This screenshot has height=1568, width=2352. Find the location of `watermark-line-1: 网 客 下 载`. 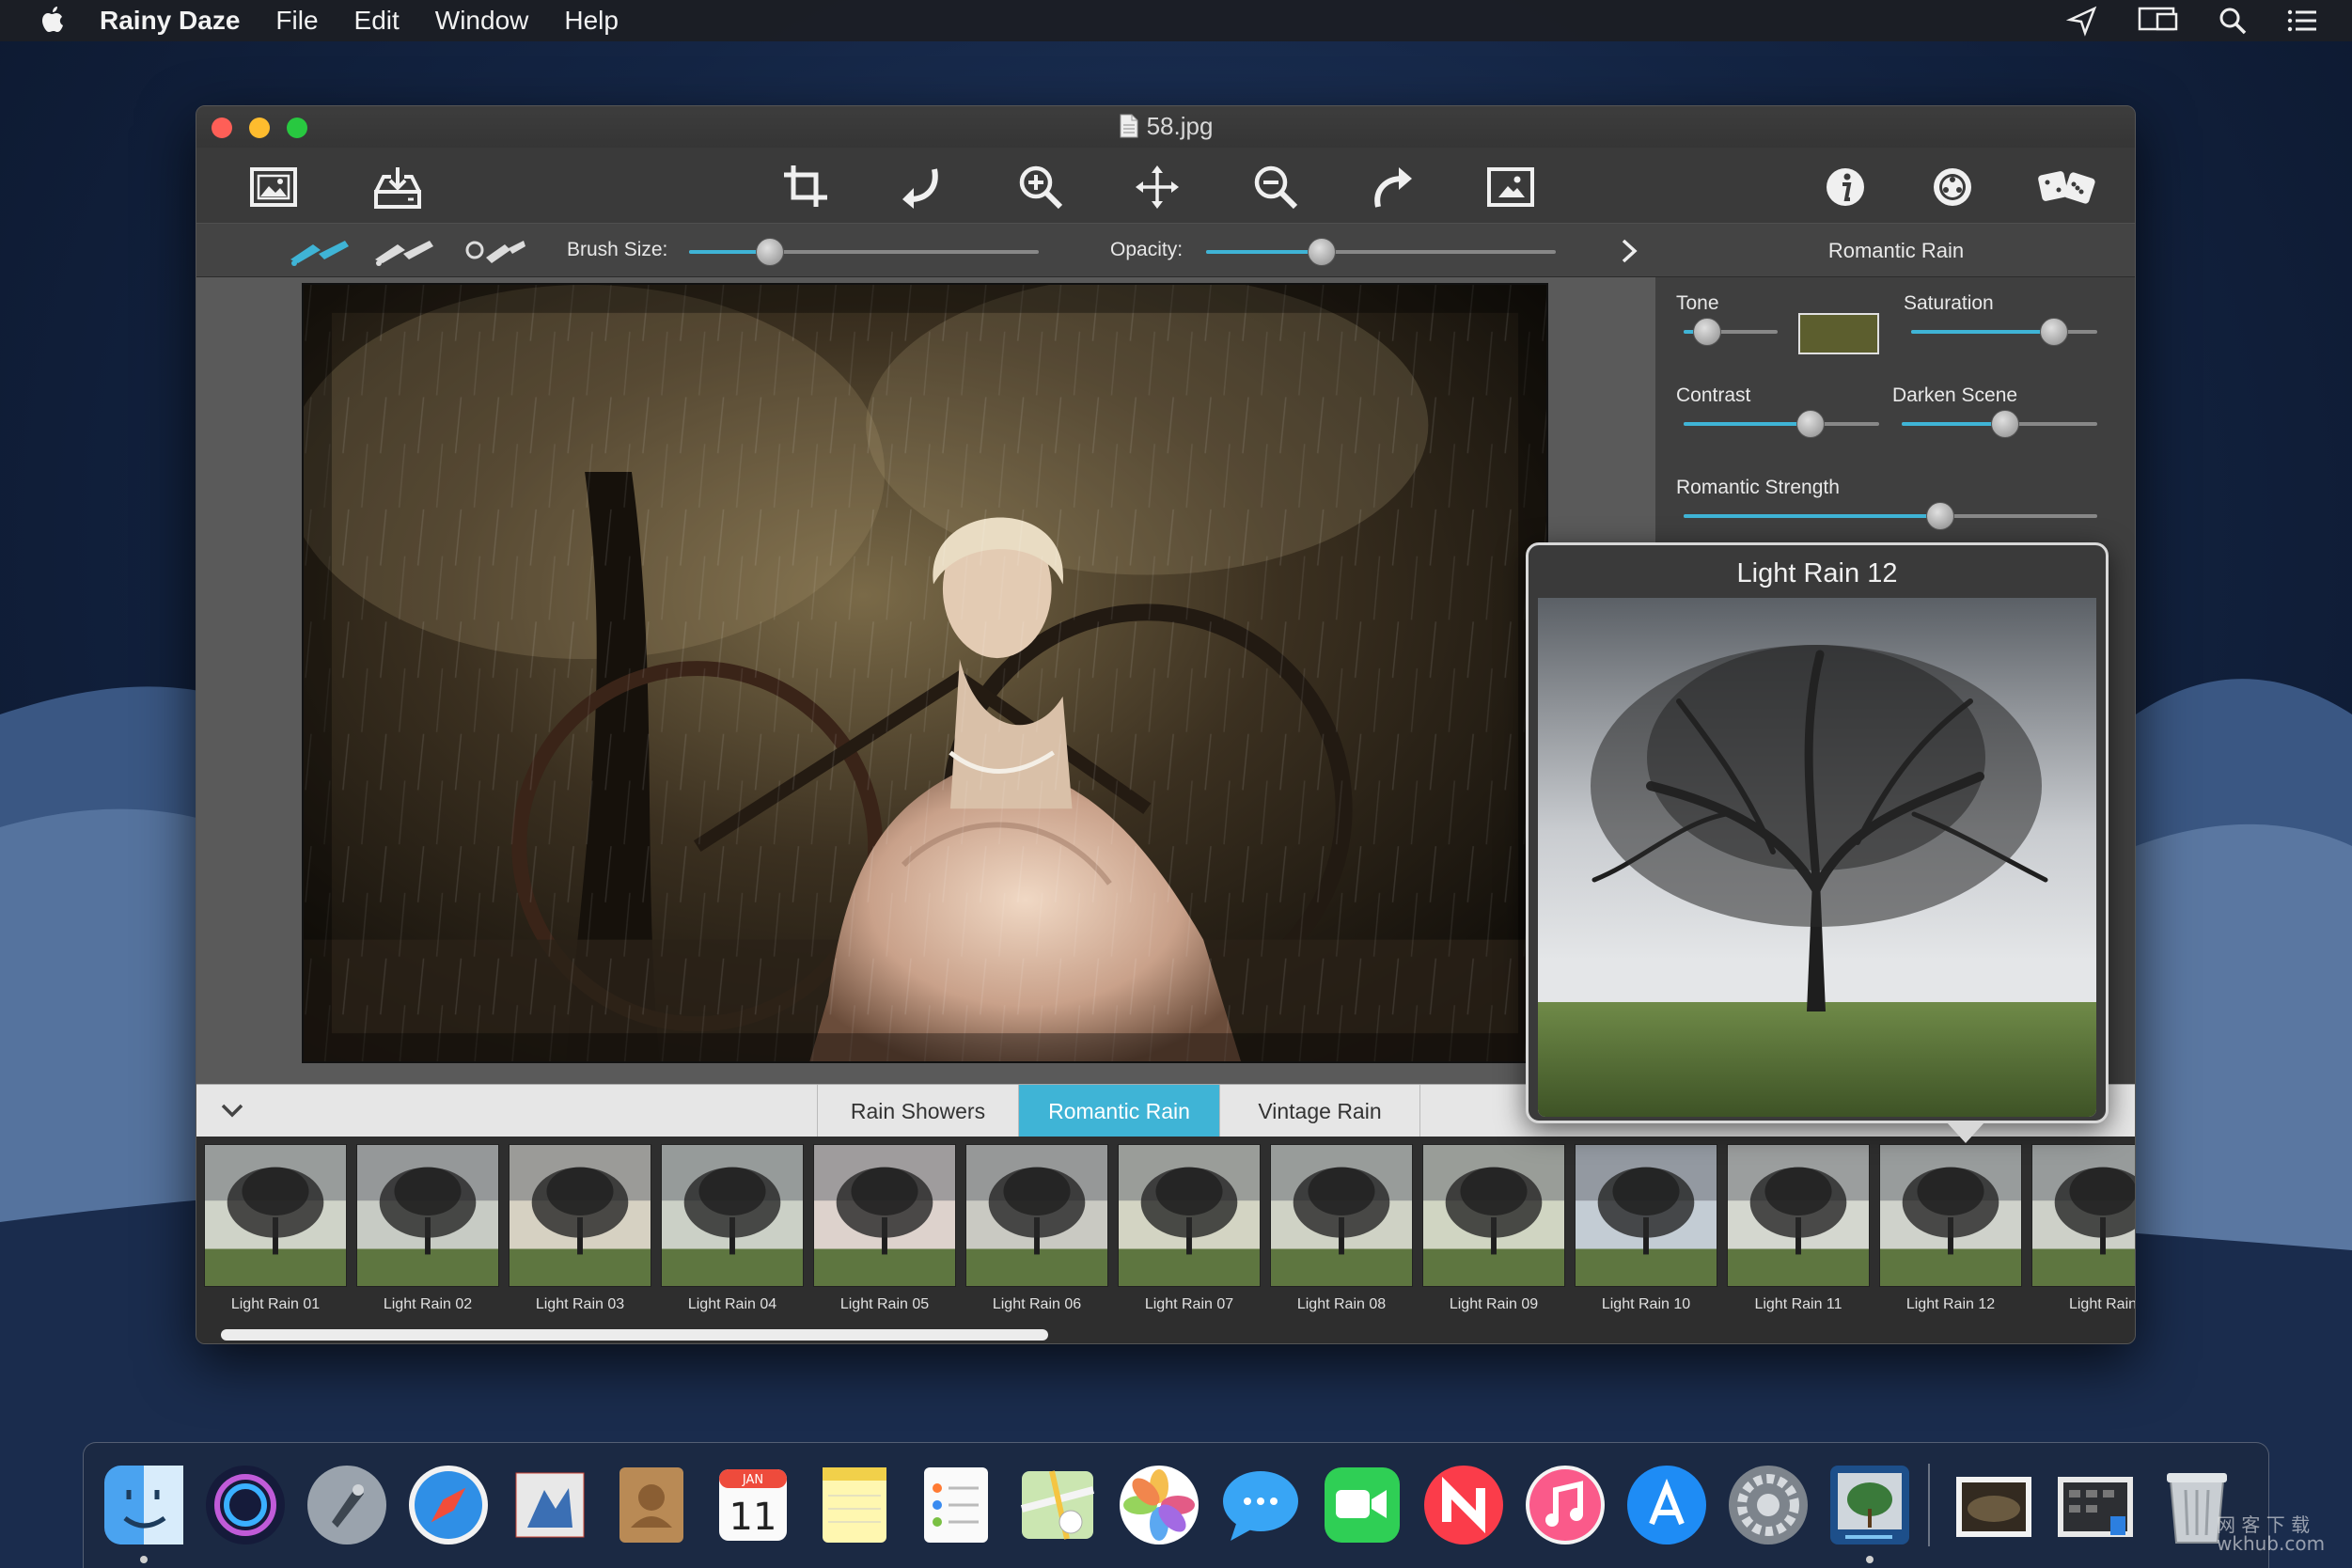

watermark-line-1: 网 客 下 载 is located at coordinates (2264, 1524).